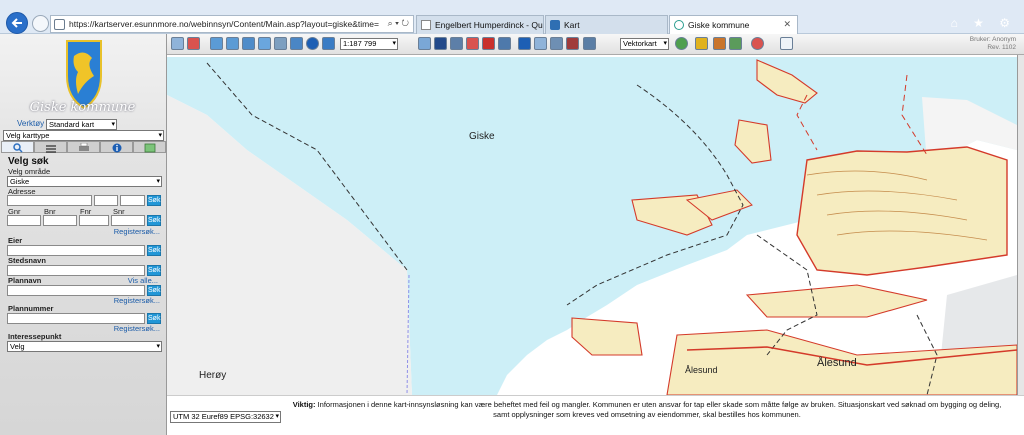 The height and width of the screenshot is (435, 1024). Describe the element at coordinates (76, 318) in the screenshot. I see `plannummer-input` at that location.